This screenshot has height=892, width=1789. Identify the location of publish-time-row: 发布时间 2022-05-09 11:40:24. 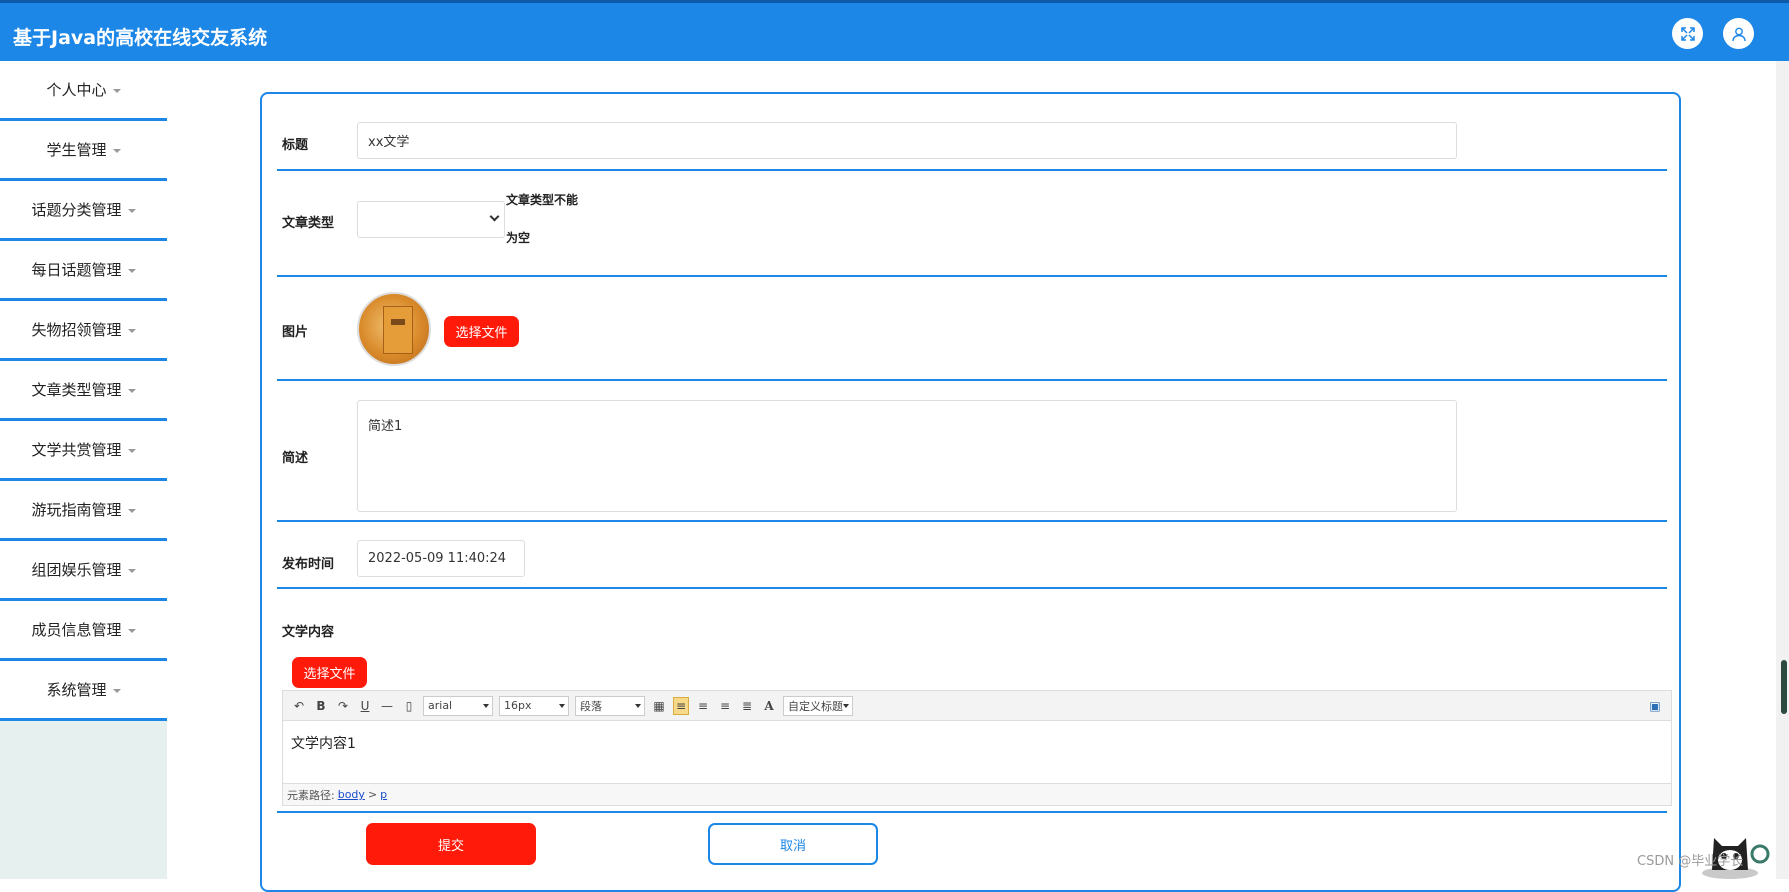
(972, 555).